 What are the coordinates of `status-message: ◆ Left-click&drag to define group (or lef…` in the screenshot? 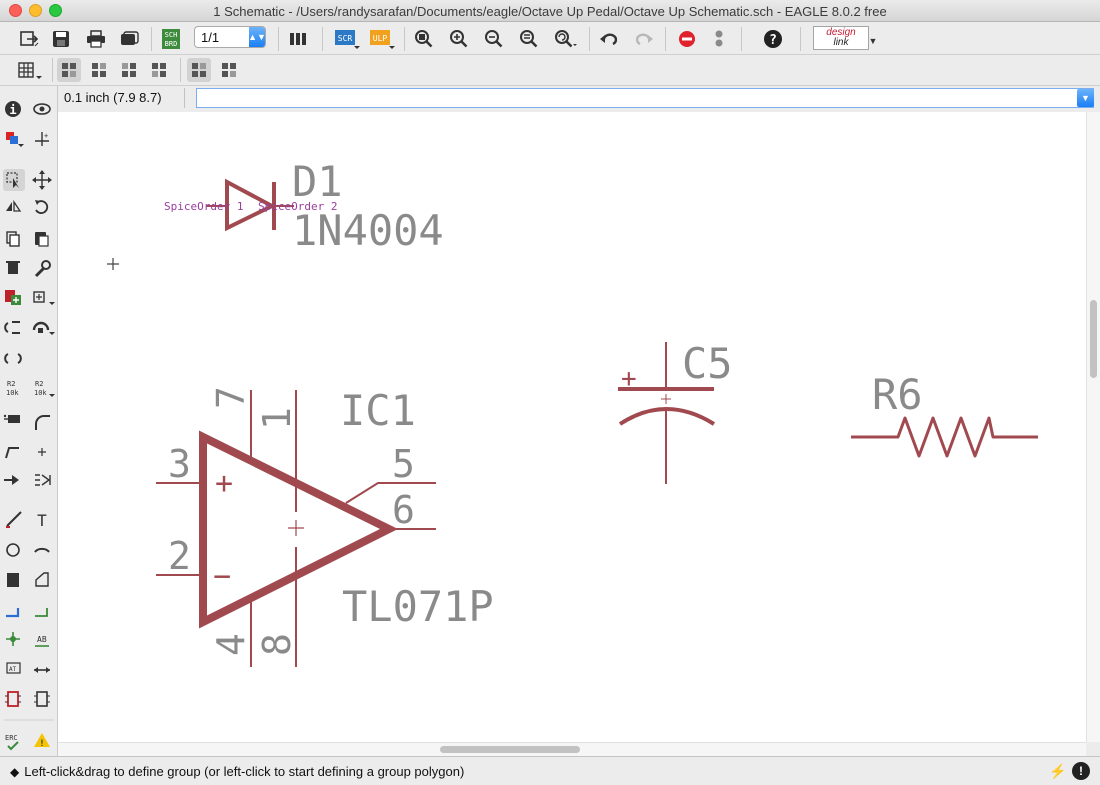 It's located at (237, 771).